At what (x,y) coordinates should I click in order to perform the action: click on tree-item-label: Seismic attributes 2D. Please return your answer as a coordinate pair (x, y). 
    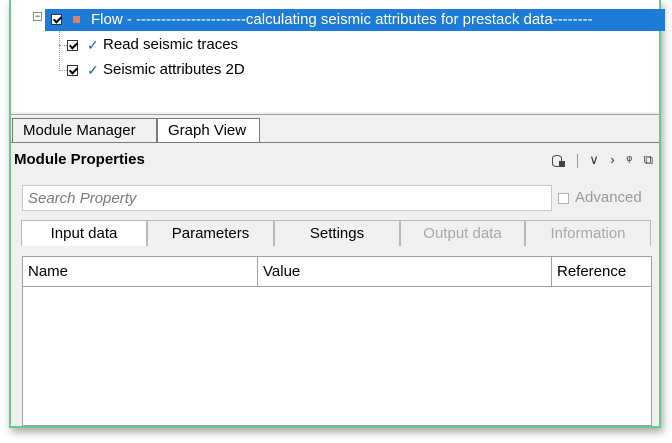
    Looking at the image, I should click on (174, 69).